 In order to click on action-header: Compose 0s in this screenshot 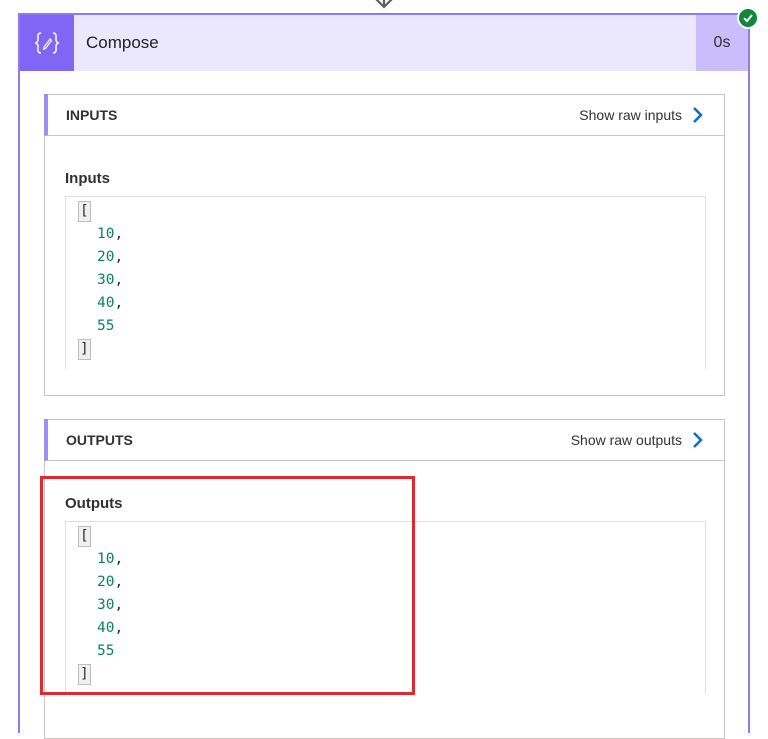, I will do `click(384, 43)`.